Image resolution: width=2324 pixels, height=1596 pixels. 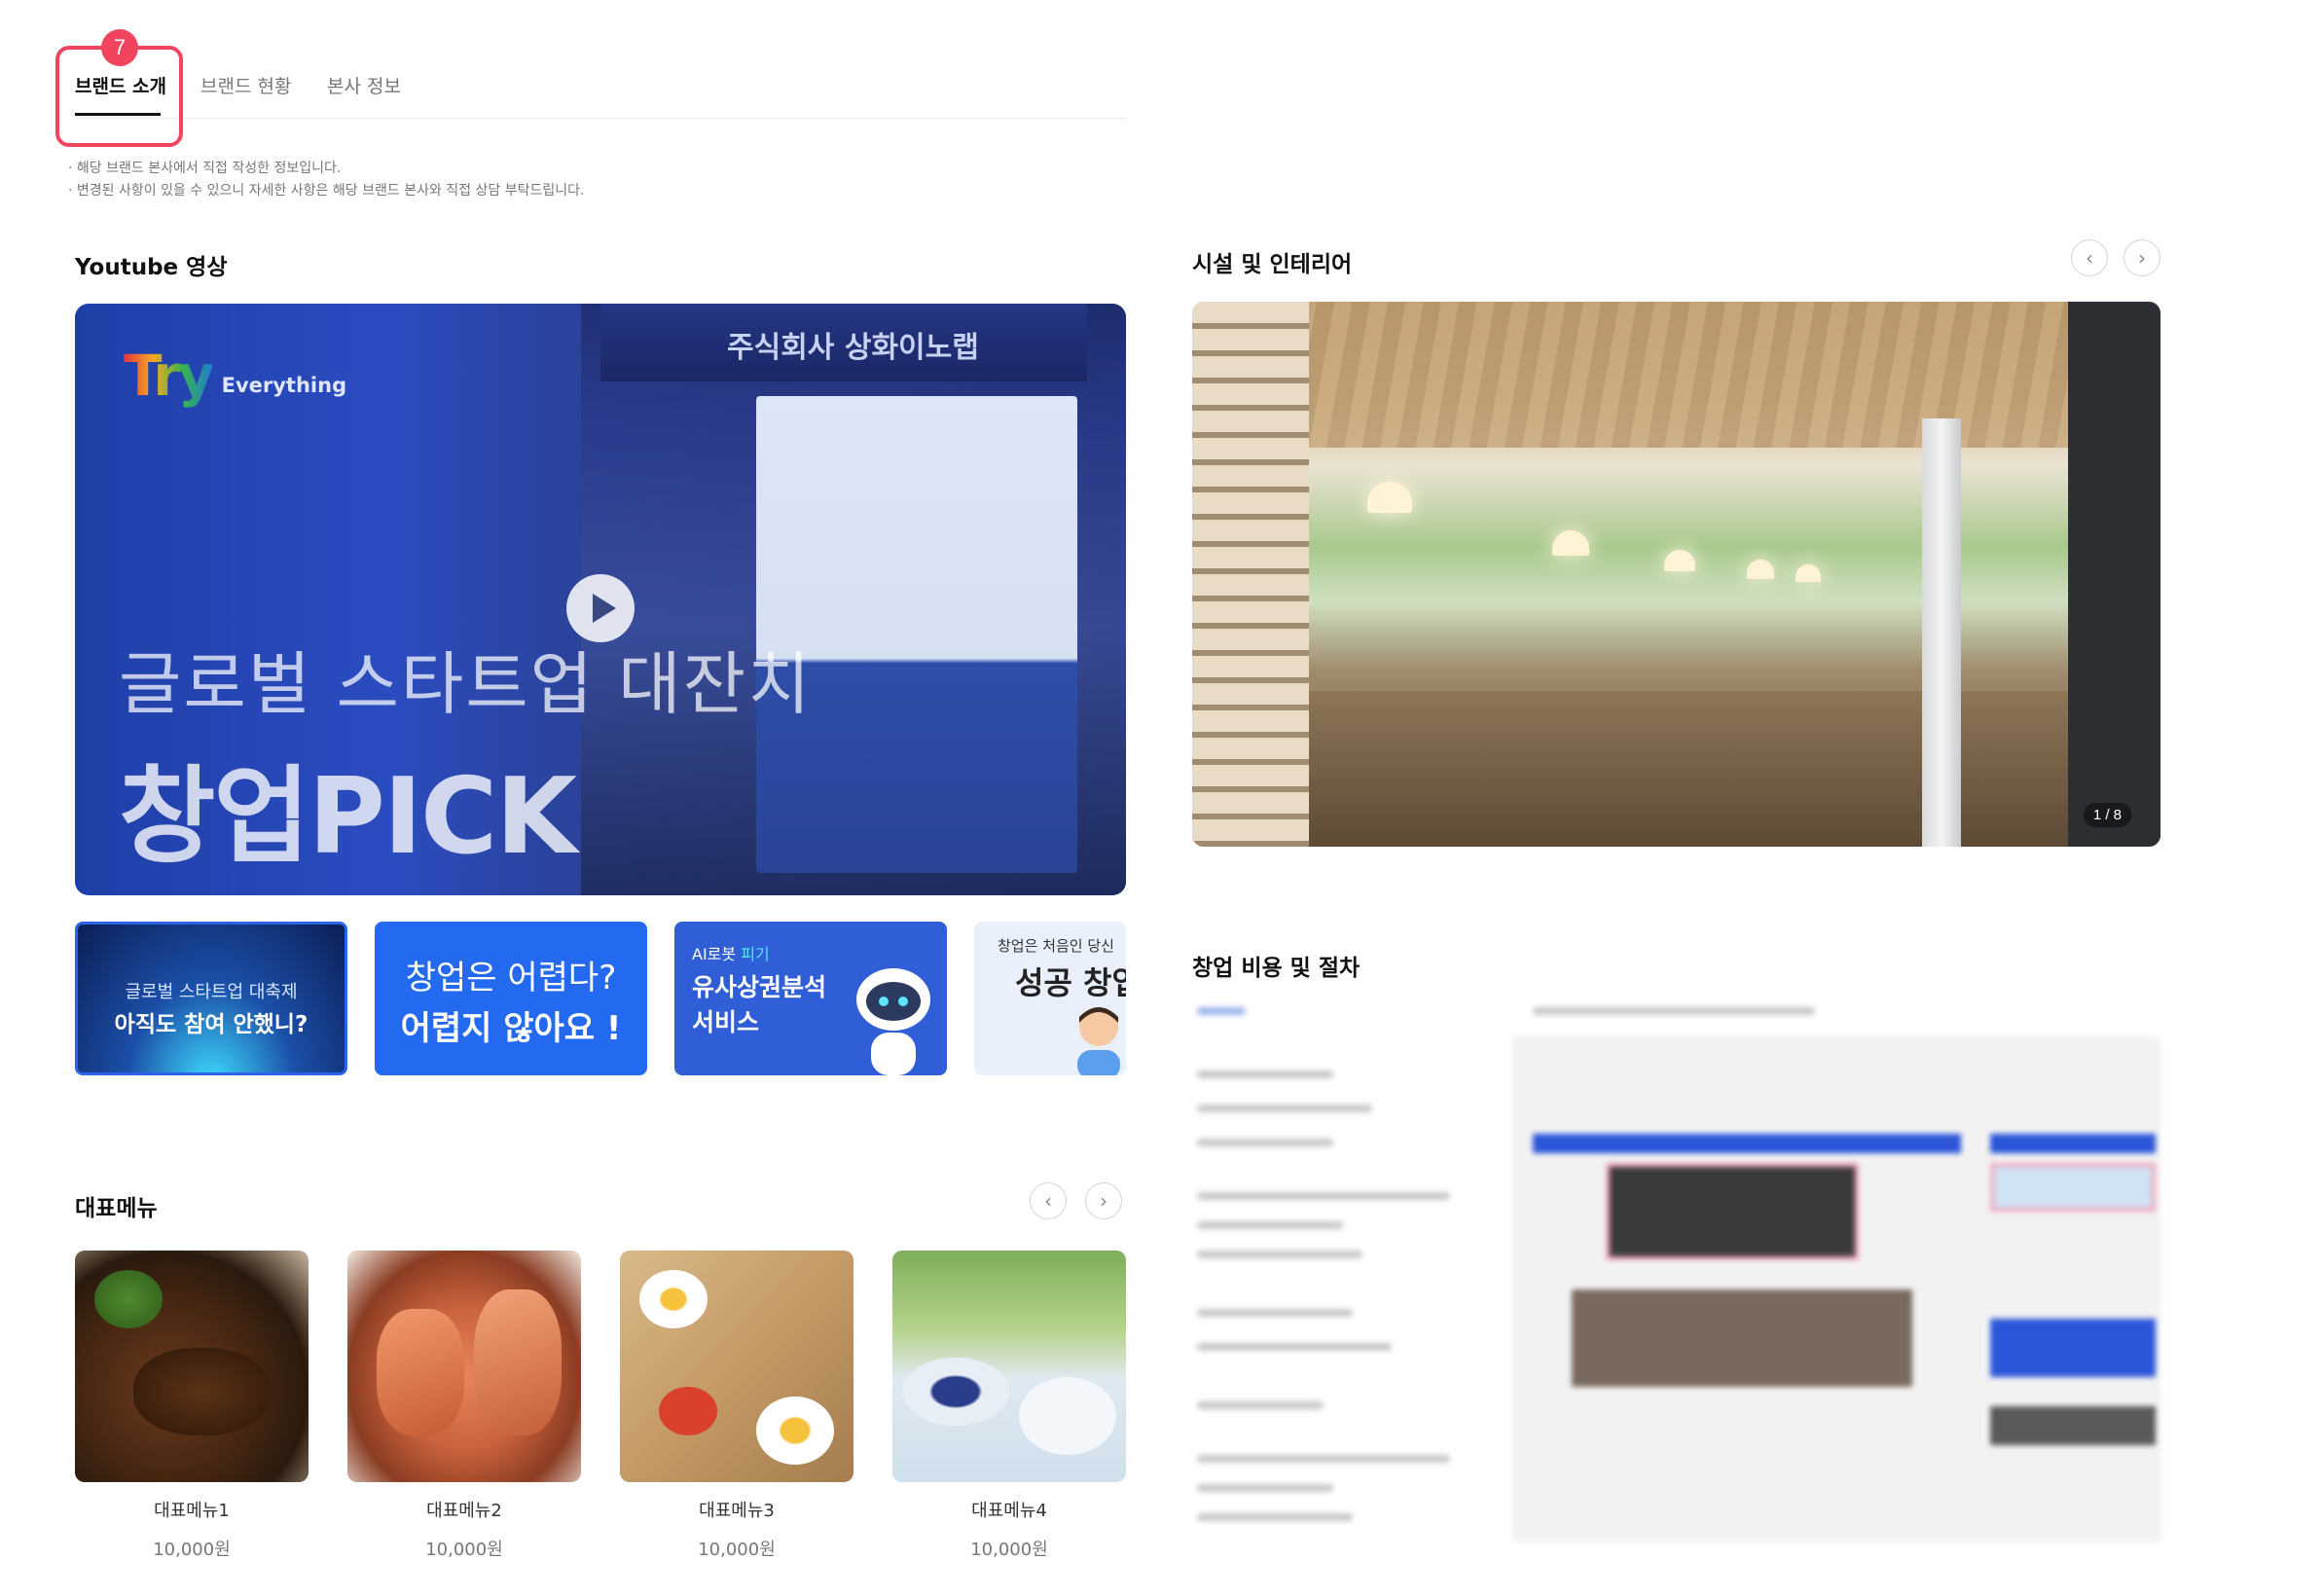 What do you see at coordinates (1098, 1041) in the screenshot?
I see `person-icon` at bounding box center [1098, 1041].